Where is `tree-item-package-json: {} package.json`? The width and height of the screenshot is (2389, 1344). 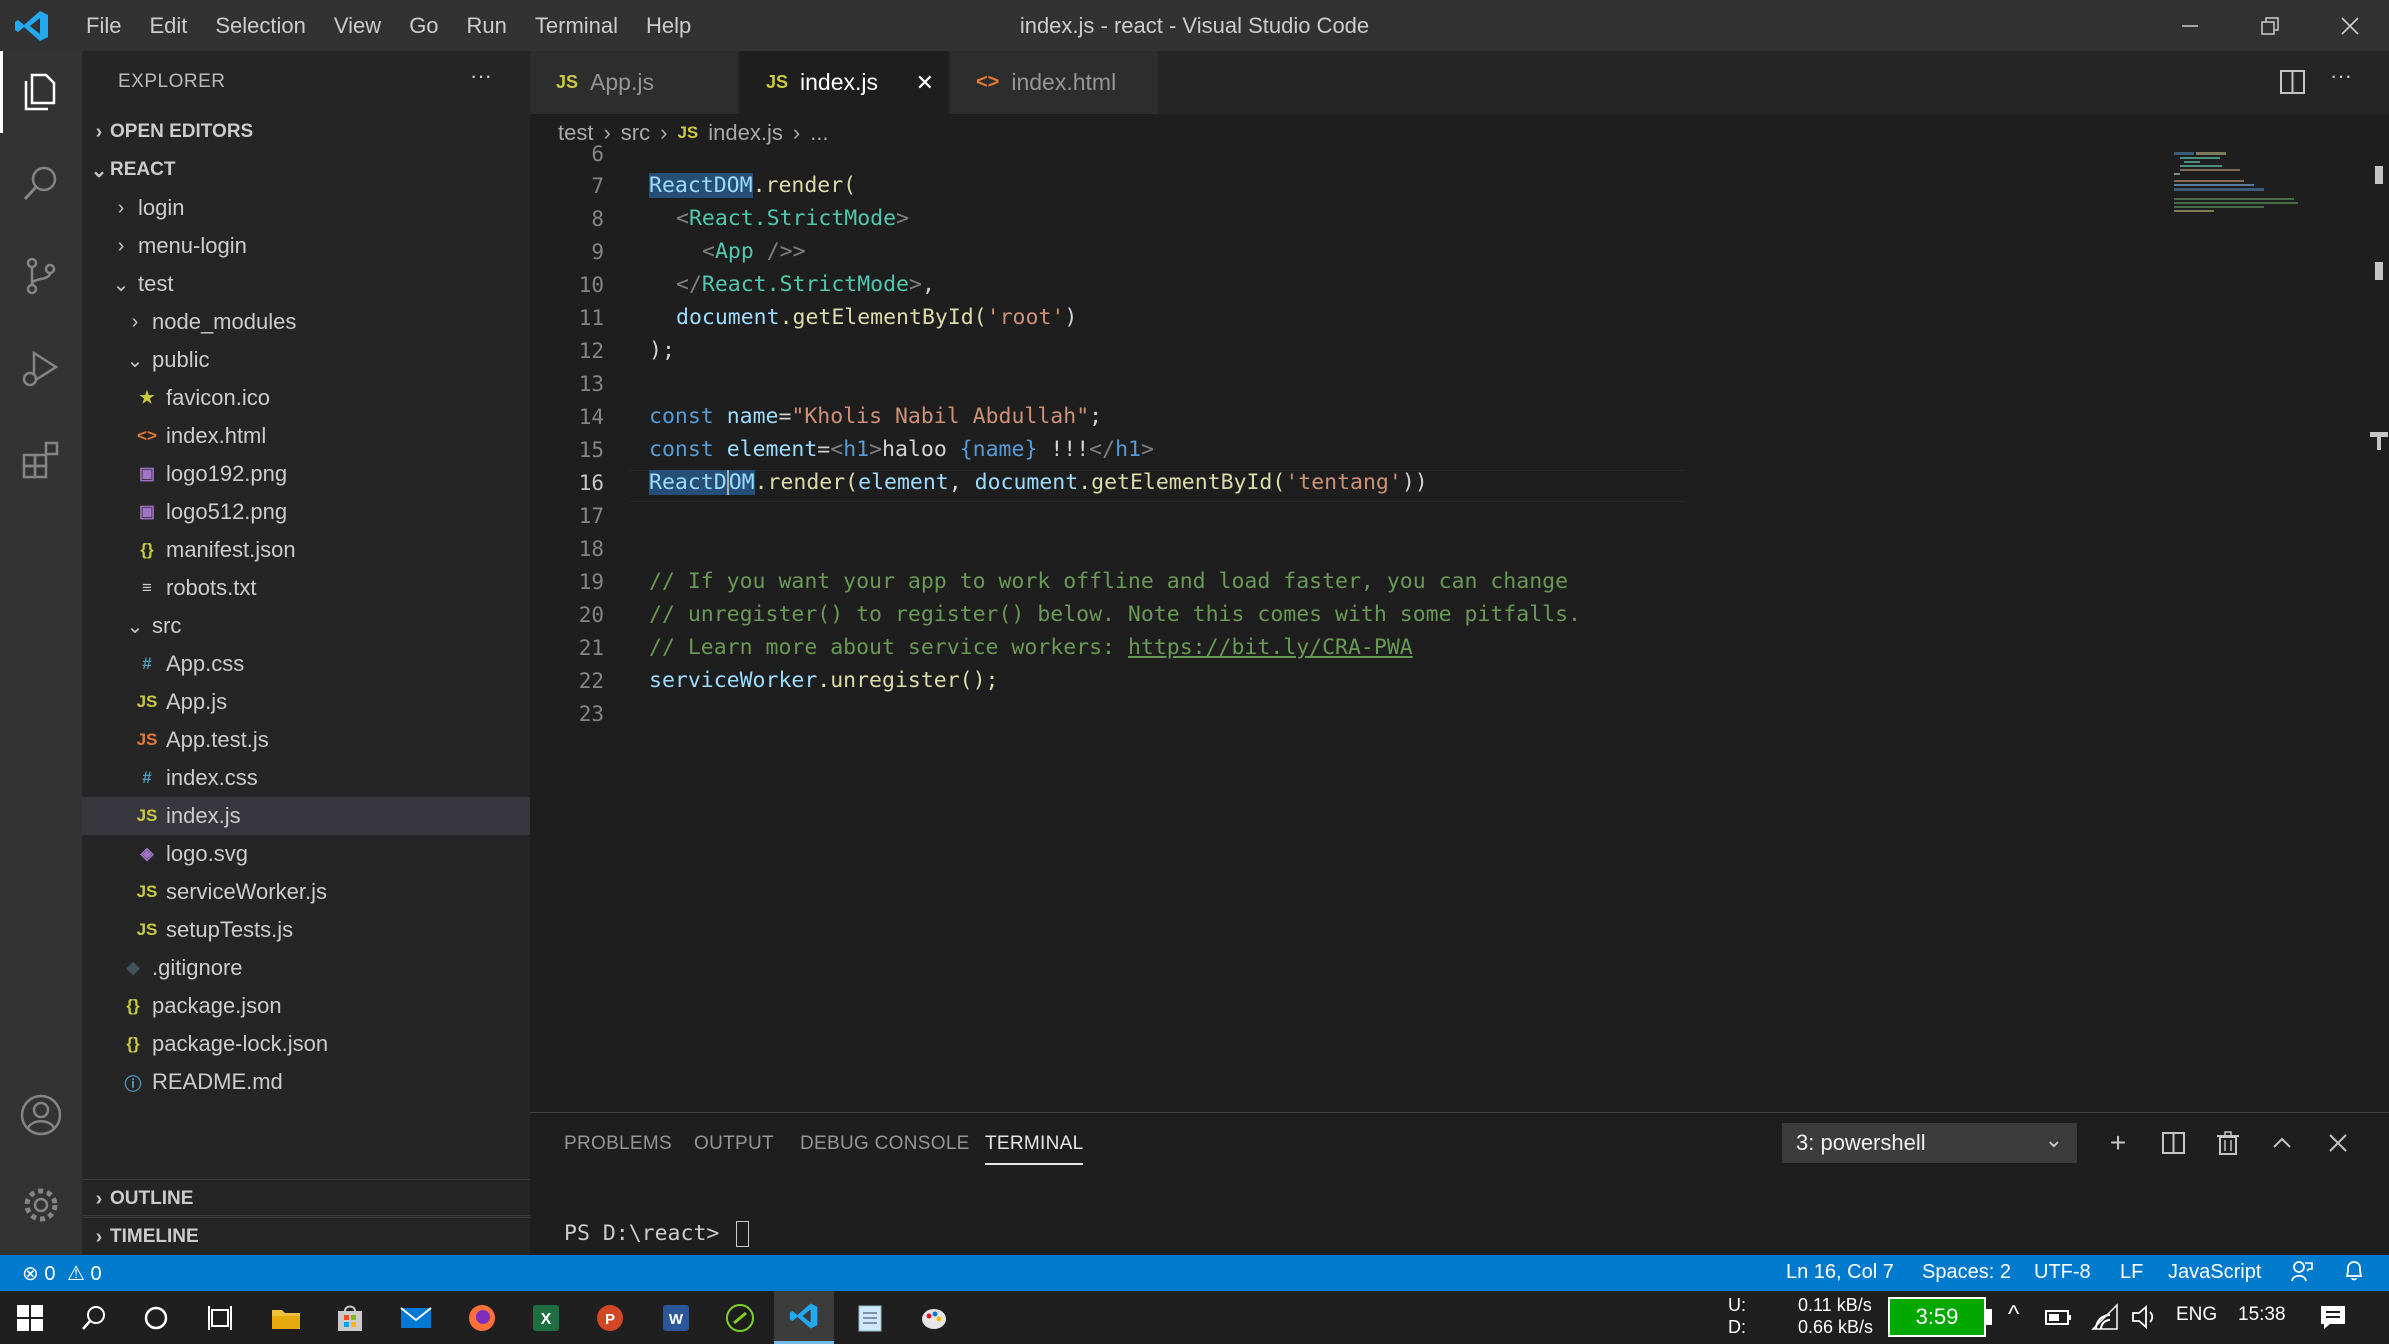 tree-item-package-json: {} package.json is located at coordinates (306, 1006).